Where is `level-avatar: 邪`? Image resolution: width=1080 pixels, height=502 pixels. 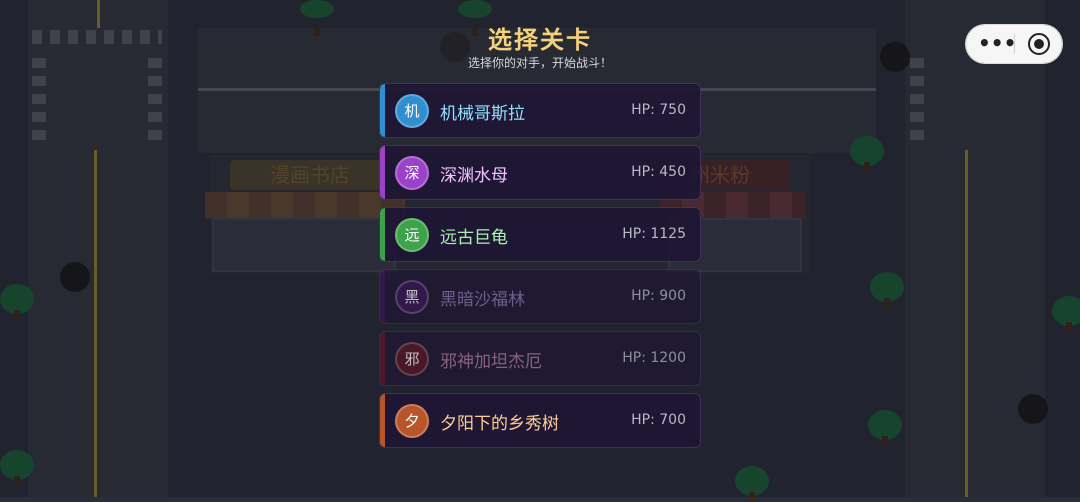 level-avatar: 邪 is located at coordinates (412, 359).